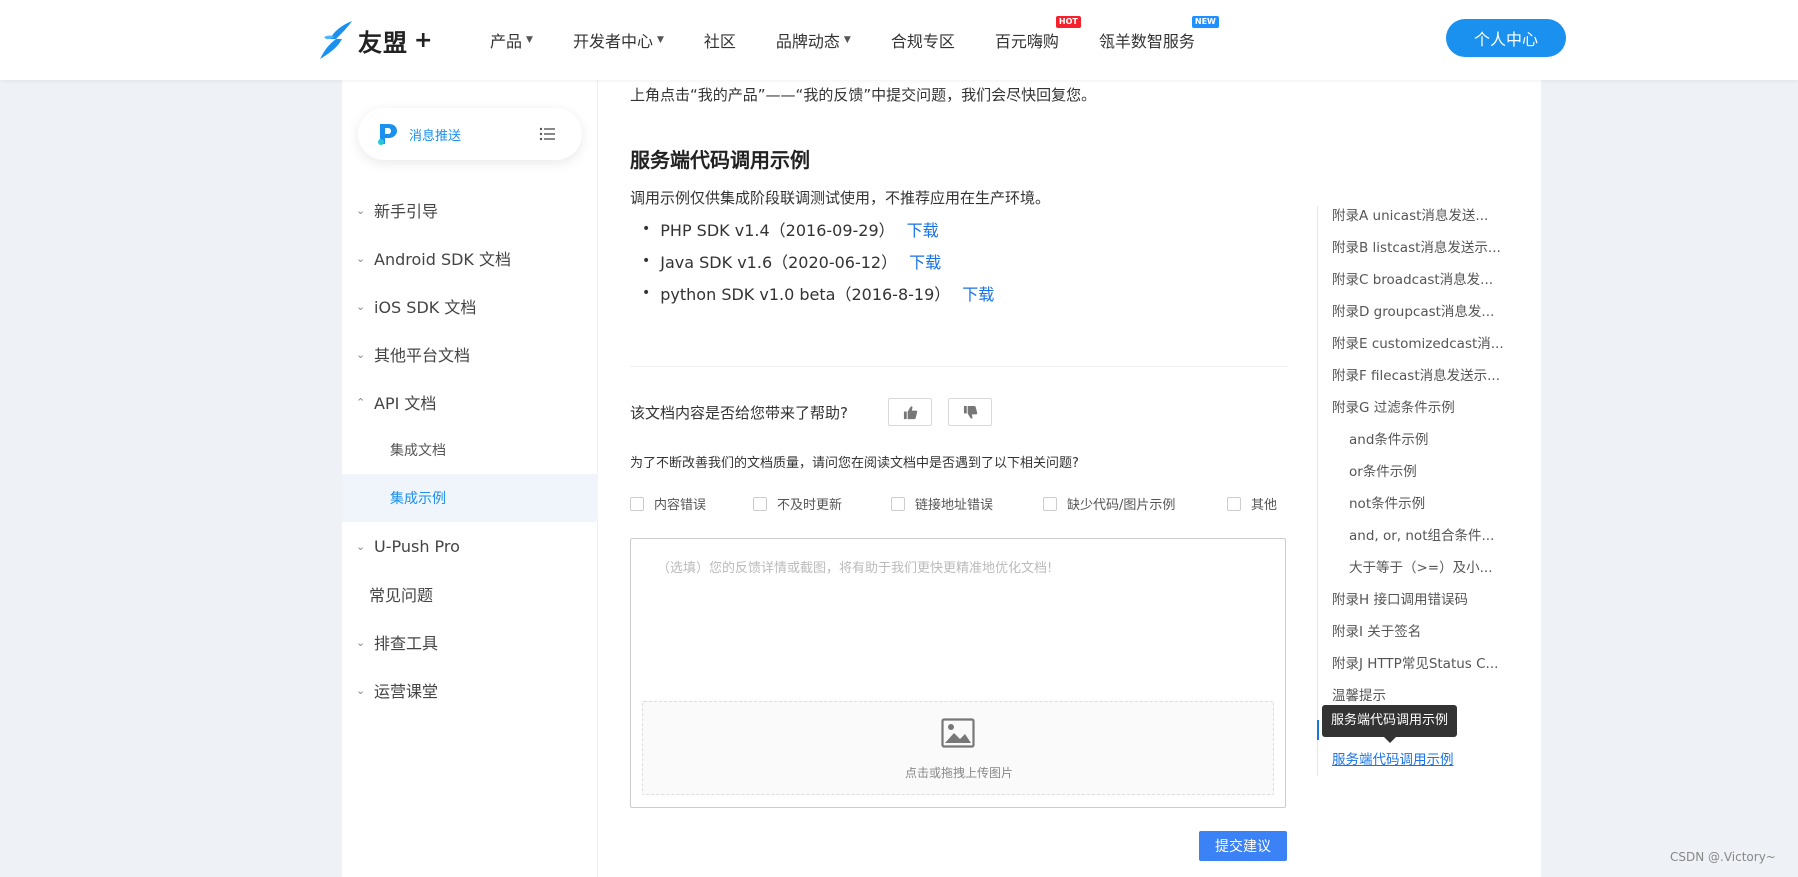 This screenshot has height=877, width=1798. I want to click on umeng-logo: 友盟 +, so click(375, 40).